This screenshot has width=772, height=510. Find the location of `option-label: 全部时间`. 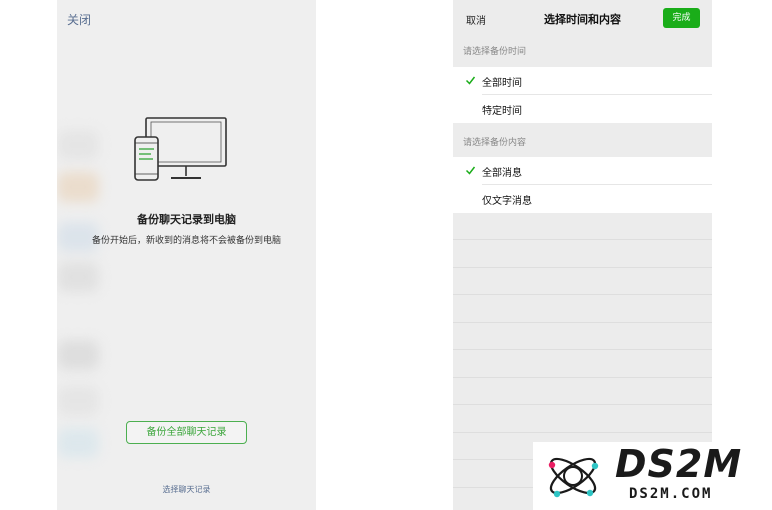

option-label: 全部时间 is located at coordinates (502, 83).